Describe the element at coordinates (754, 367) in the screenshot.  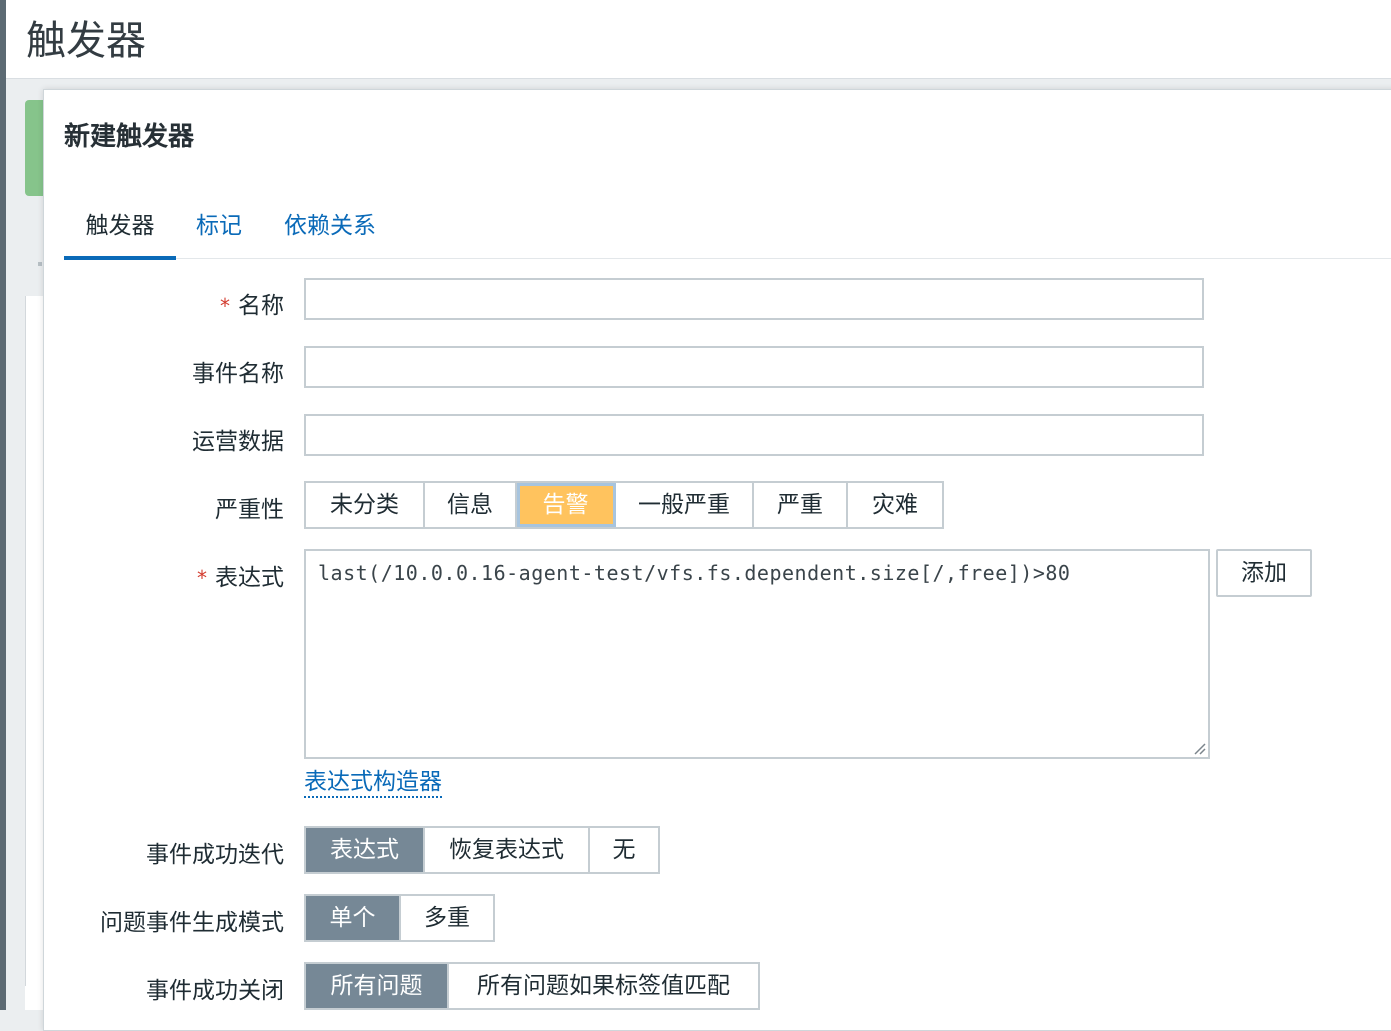
I see `event-name-input` at that location.